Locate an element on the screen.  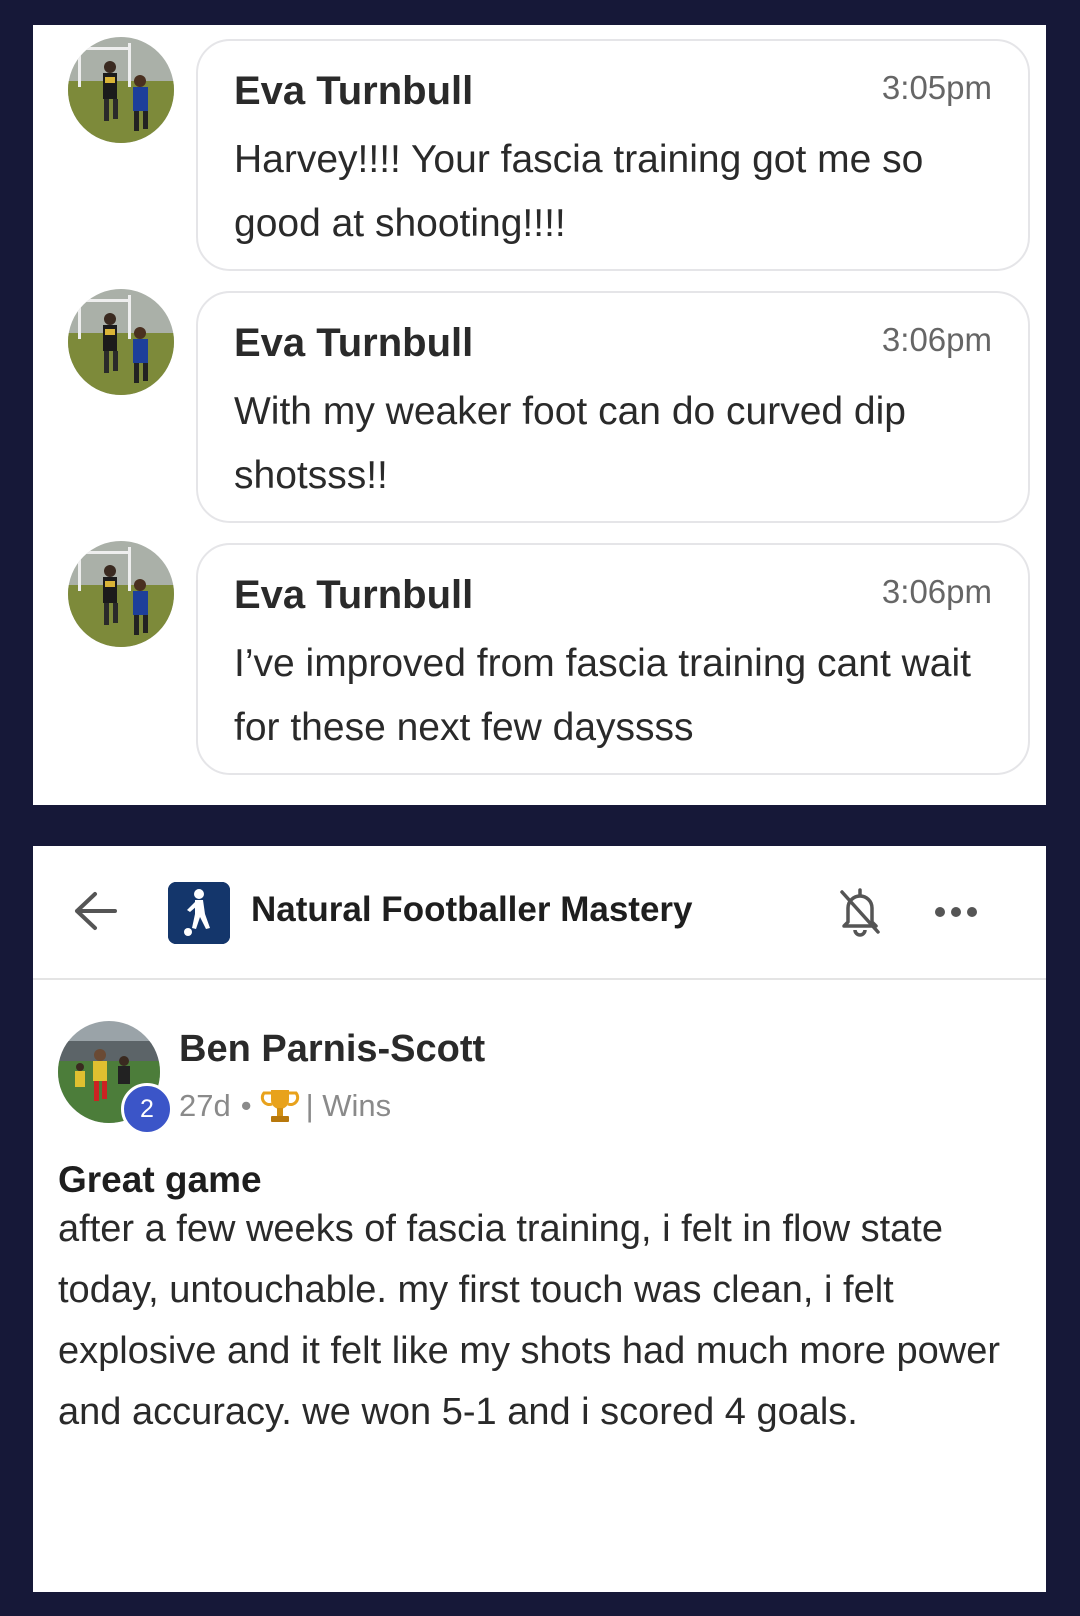
bell-off-icon is located at coordinates (860, 911).